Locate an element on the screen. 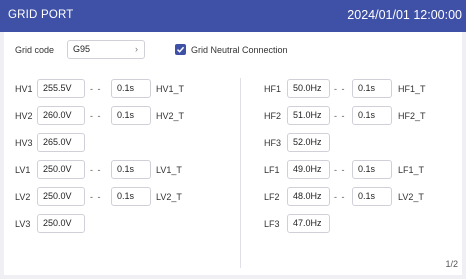 The height and width of the screenshot is (279, 466). tag-label: HV1_T is located at coordinates (170, 89).